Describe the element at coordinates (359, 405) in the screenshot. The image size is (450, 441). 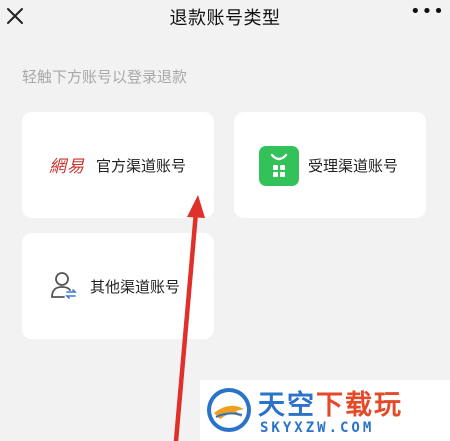
I see `watermark-title-accent: 下载玩` at that location.